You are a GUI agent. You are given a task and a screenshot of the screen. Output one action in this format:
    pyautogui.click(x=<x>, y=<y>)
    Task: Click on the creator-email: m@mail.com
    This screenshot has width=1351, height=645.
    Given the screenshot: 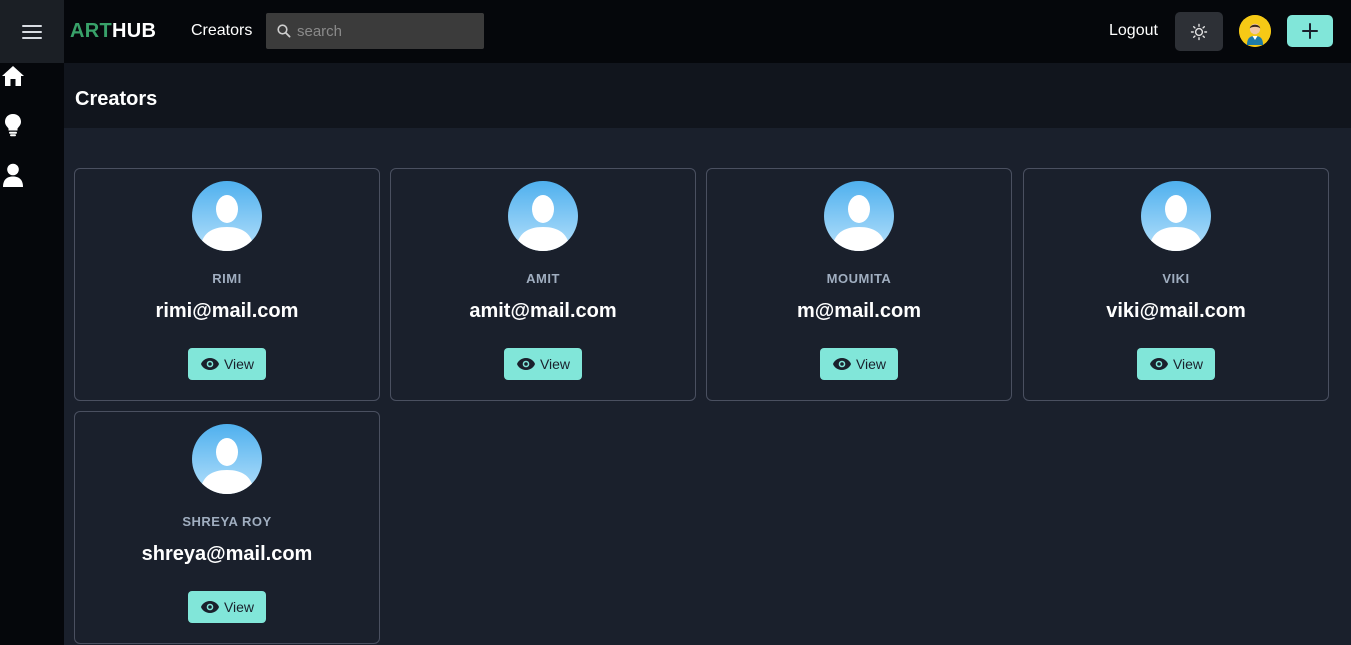 What is the action you would take?
    pyautogui.click(x=859, y=311)
    